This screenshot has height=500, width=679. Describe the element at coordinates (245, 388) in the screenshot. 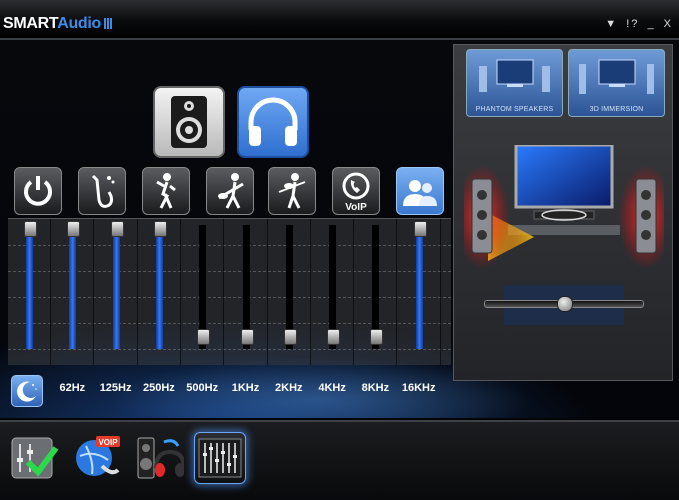

I see `eq-frequency-label: 1KHz` at that location.